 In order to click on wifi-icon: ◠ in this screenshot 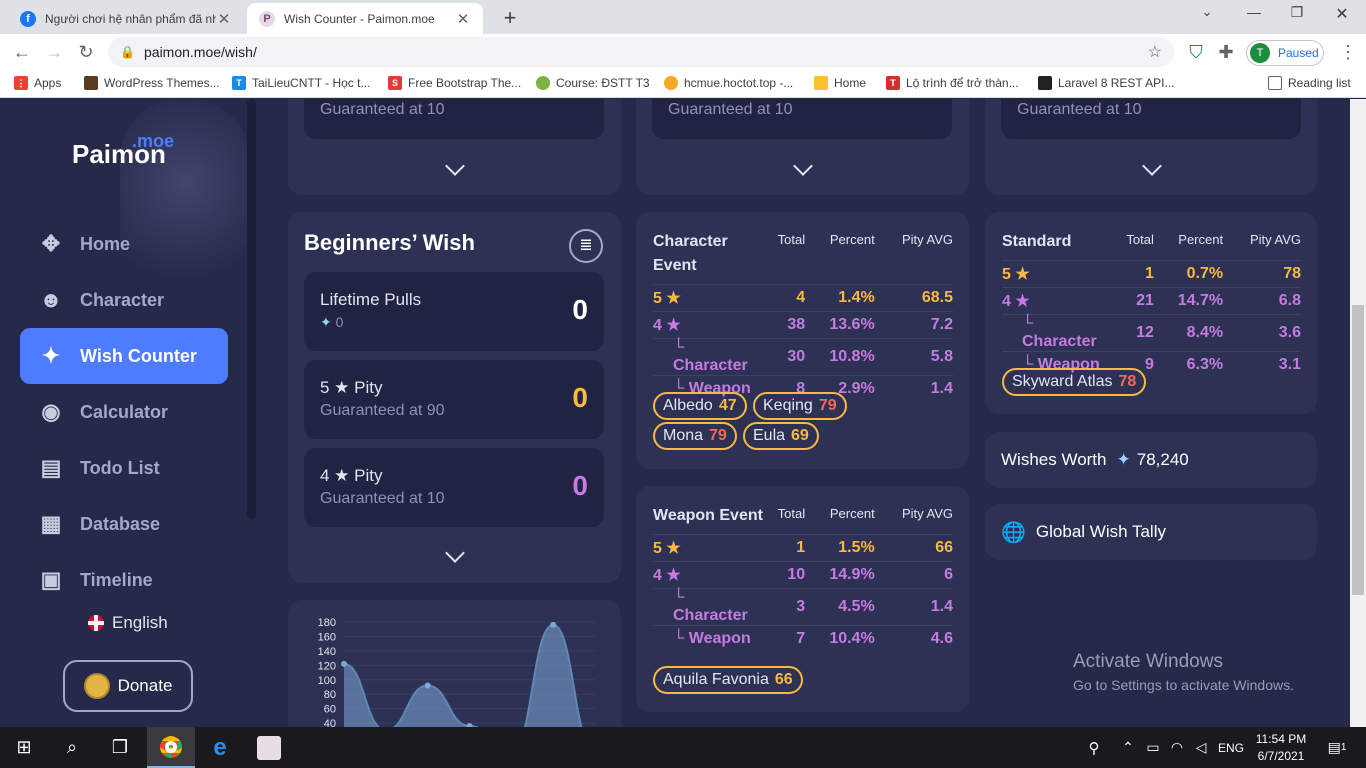, I will do `click(1177, 747)`.